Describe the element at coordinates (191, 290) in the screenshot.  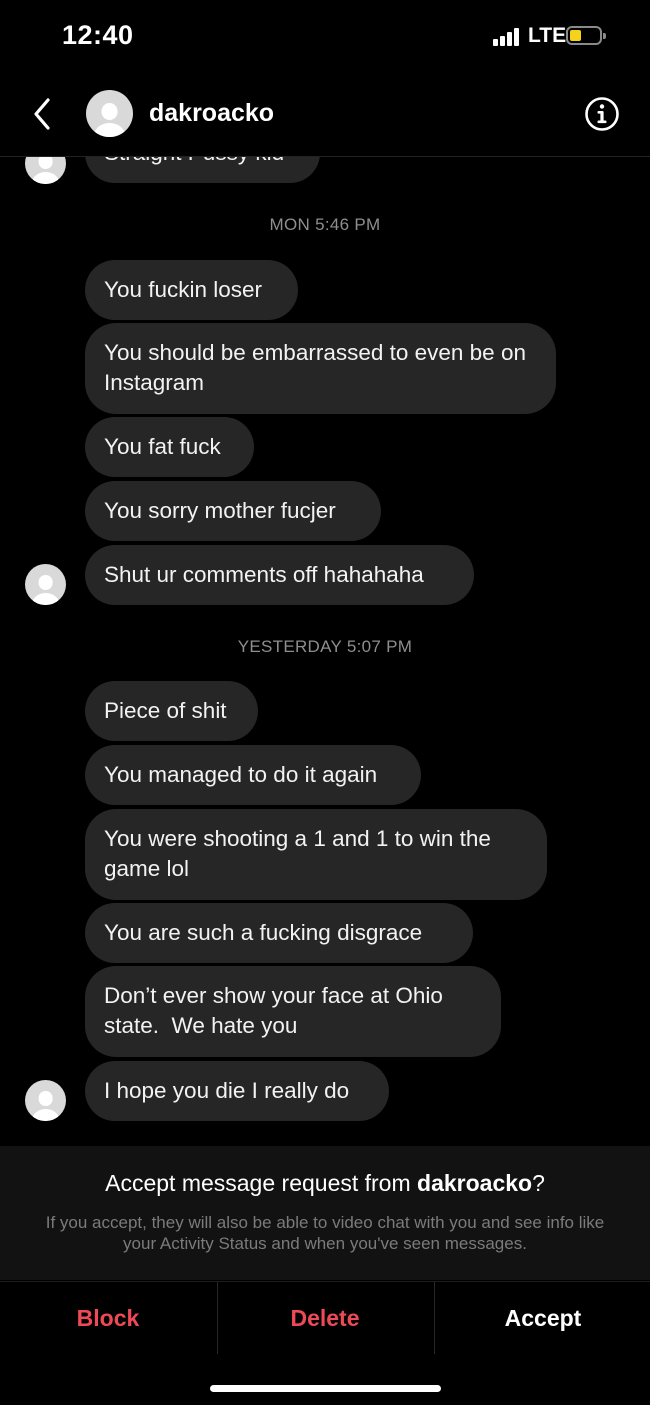
I see `message-bubble: You fuckin loser` at that location.